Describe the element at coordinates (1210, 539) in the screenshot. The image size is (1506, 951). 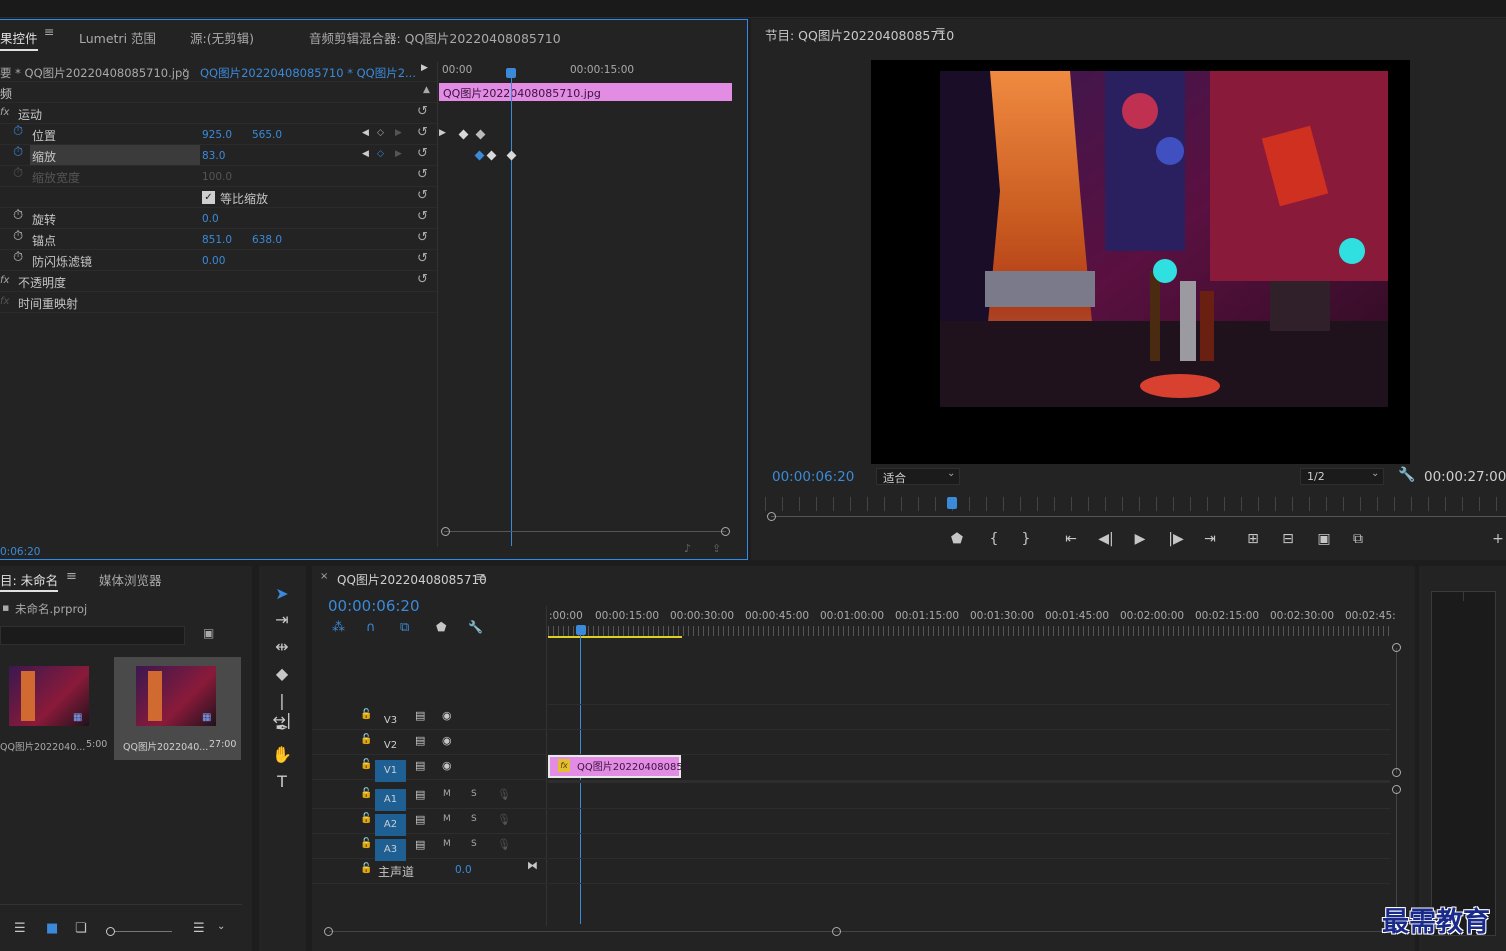
I see `go-to-out-icon: ⇥` at that location.